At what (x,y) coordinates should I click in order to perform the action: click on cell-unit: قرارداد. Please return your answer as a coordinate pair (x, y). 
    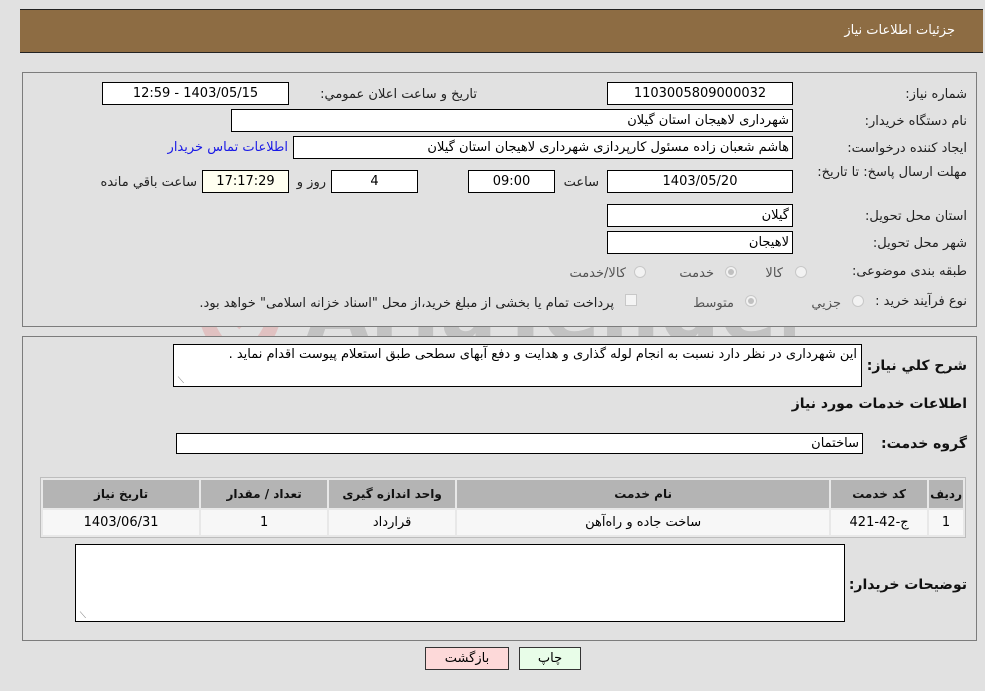
    Looking at the image, I should click on (392, 522).